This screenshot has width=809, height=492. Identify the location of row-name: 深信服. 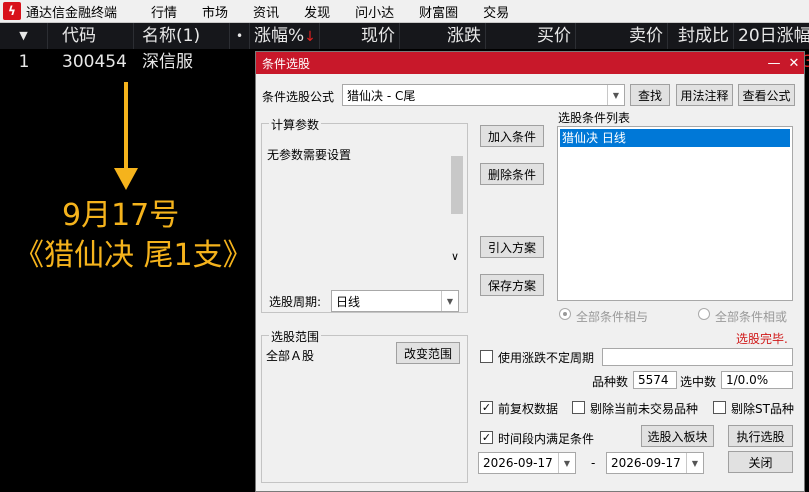
(167, 62).